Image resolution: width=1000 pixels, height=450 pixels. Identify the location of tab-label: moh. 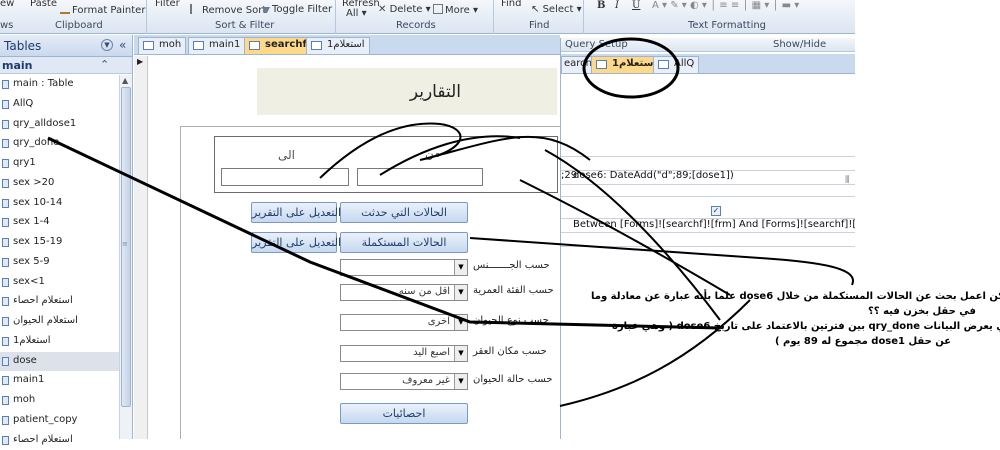
(170, 44).